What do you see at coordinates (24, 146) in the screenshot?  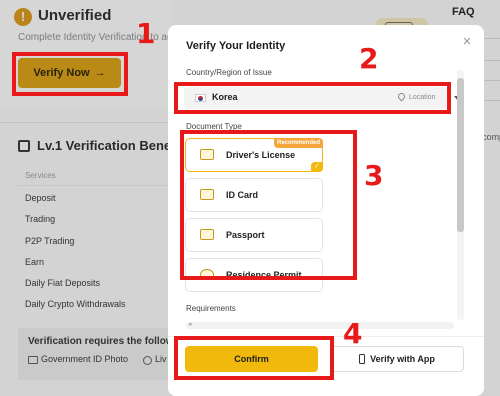 I see `gift-icon` at bounding box center [24, 146].